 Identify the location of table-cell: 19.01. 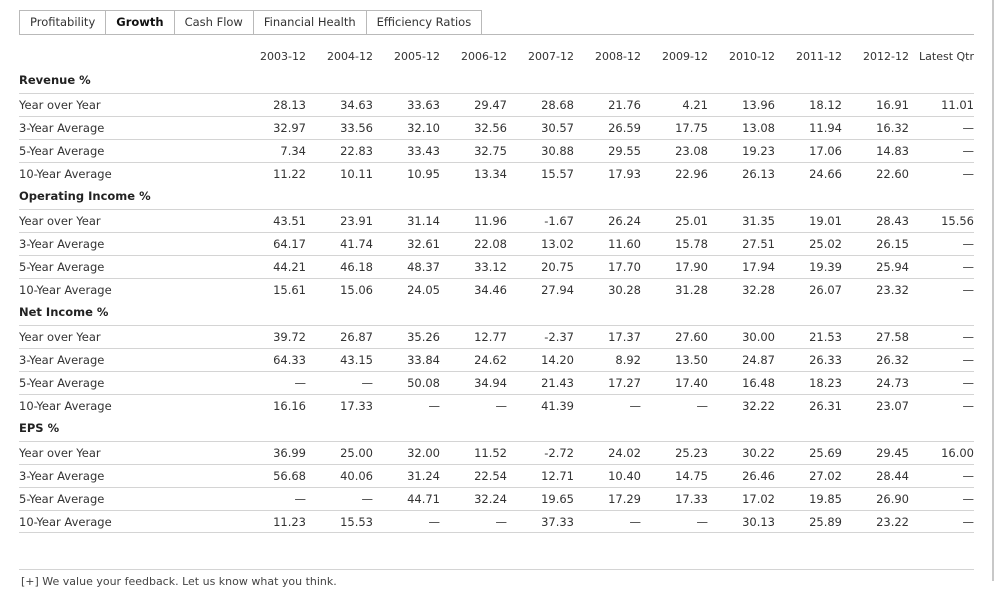
(825, 221).